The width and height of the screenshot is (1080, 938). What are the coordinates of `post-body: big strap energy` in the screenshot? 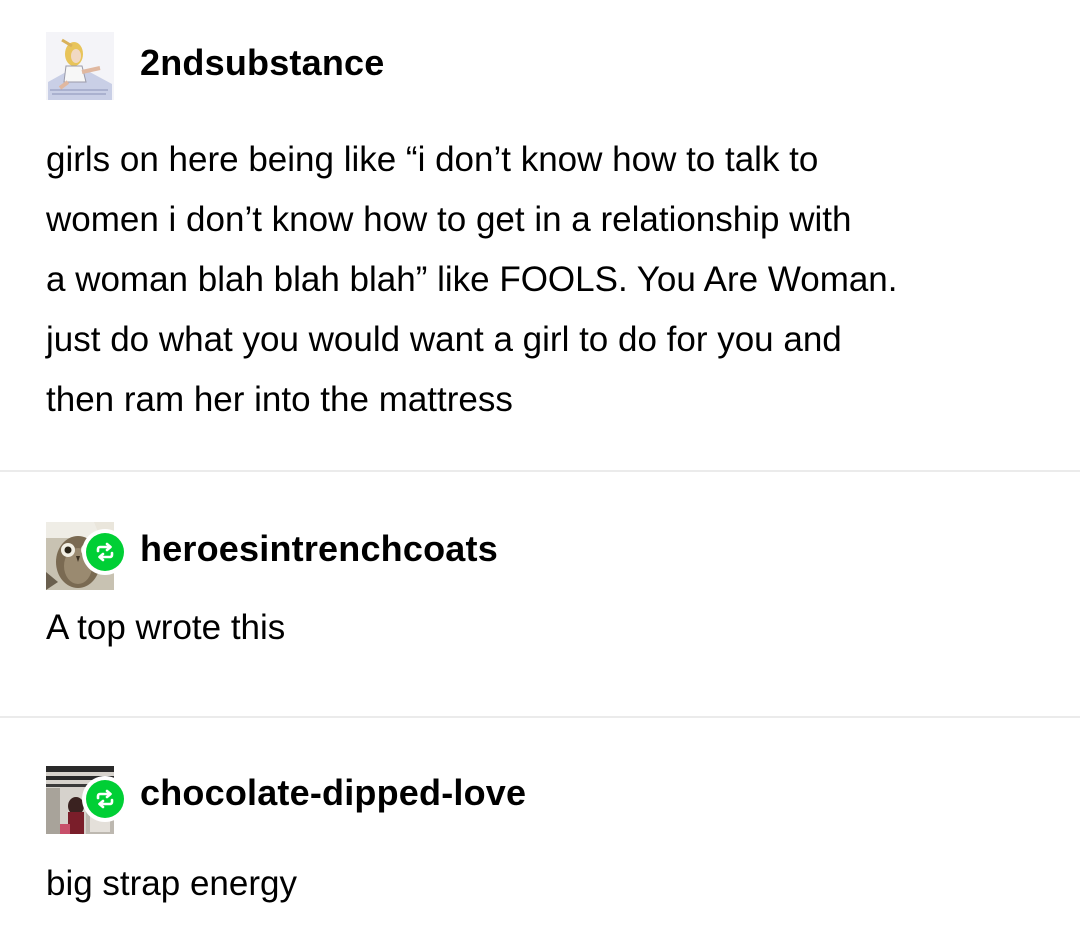 It's located at (546, 884).